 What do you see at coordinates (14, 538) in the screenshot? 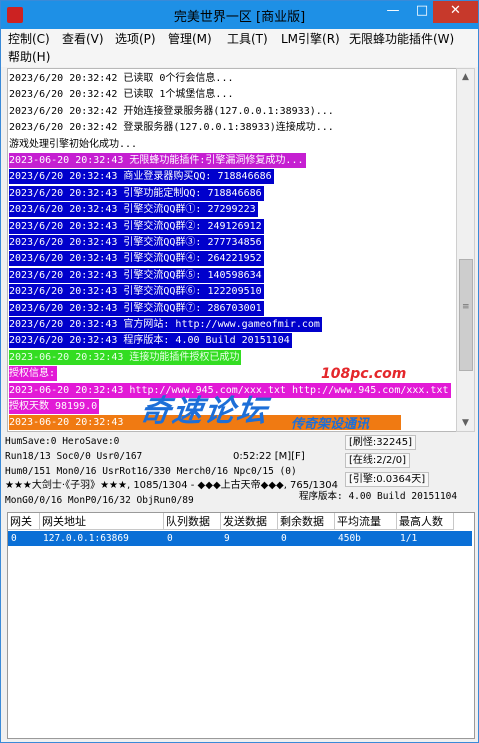
I see `cell-gateway: 0` at bounding box center [14, 538].